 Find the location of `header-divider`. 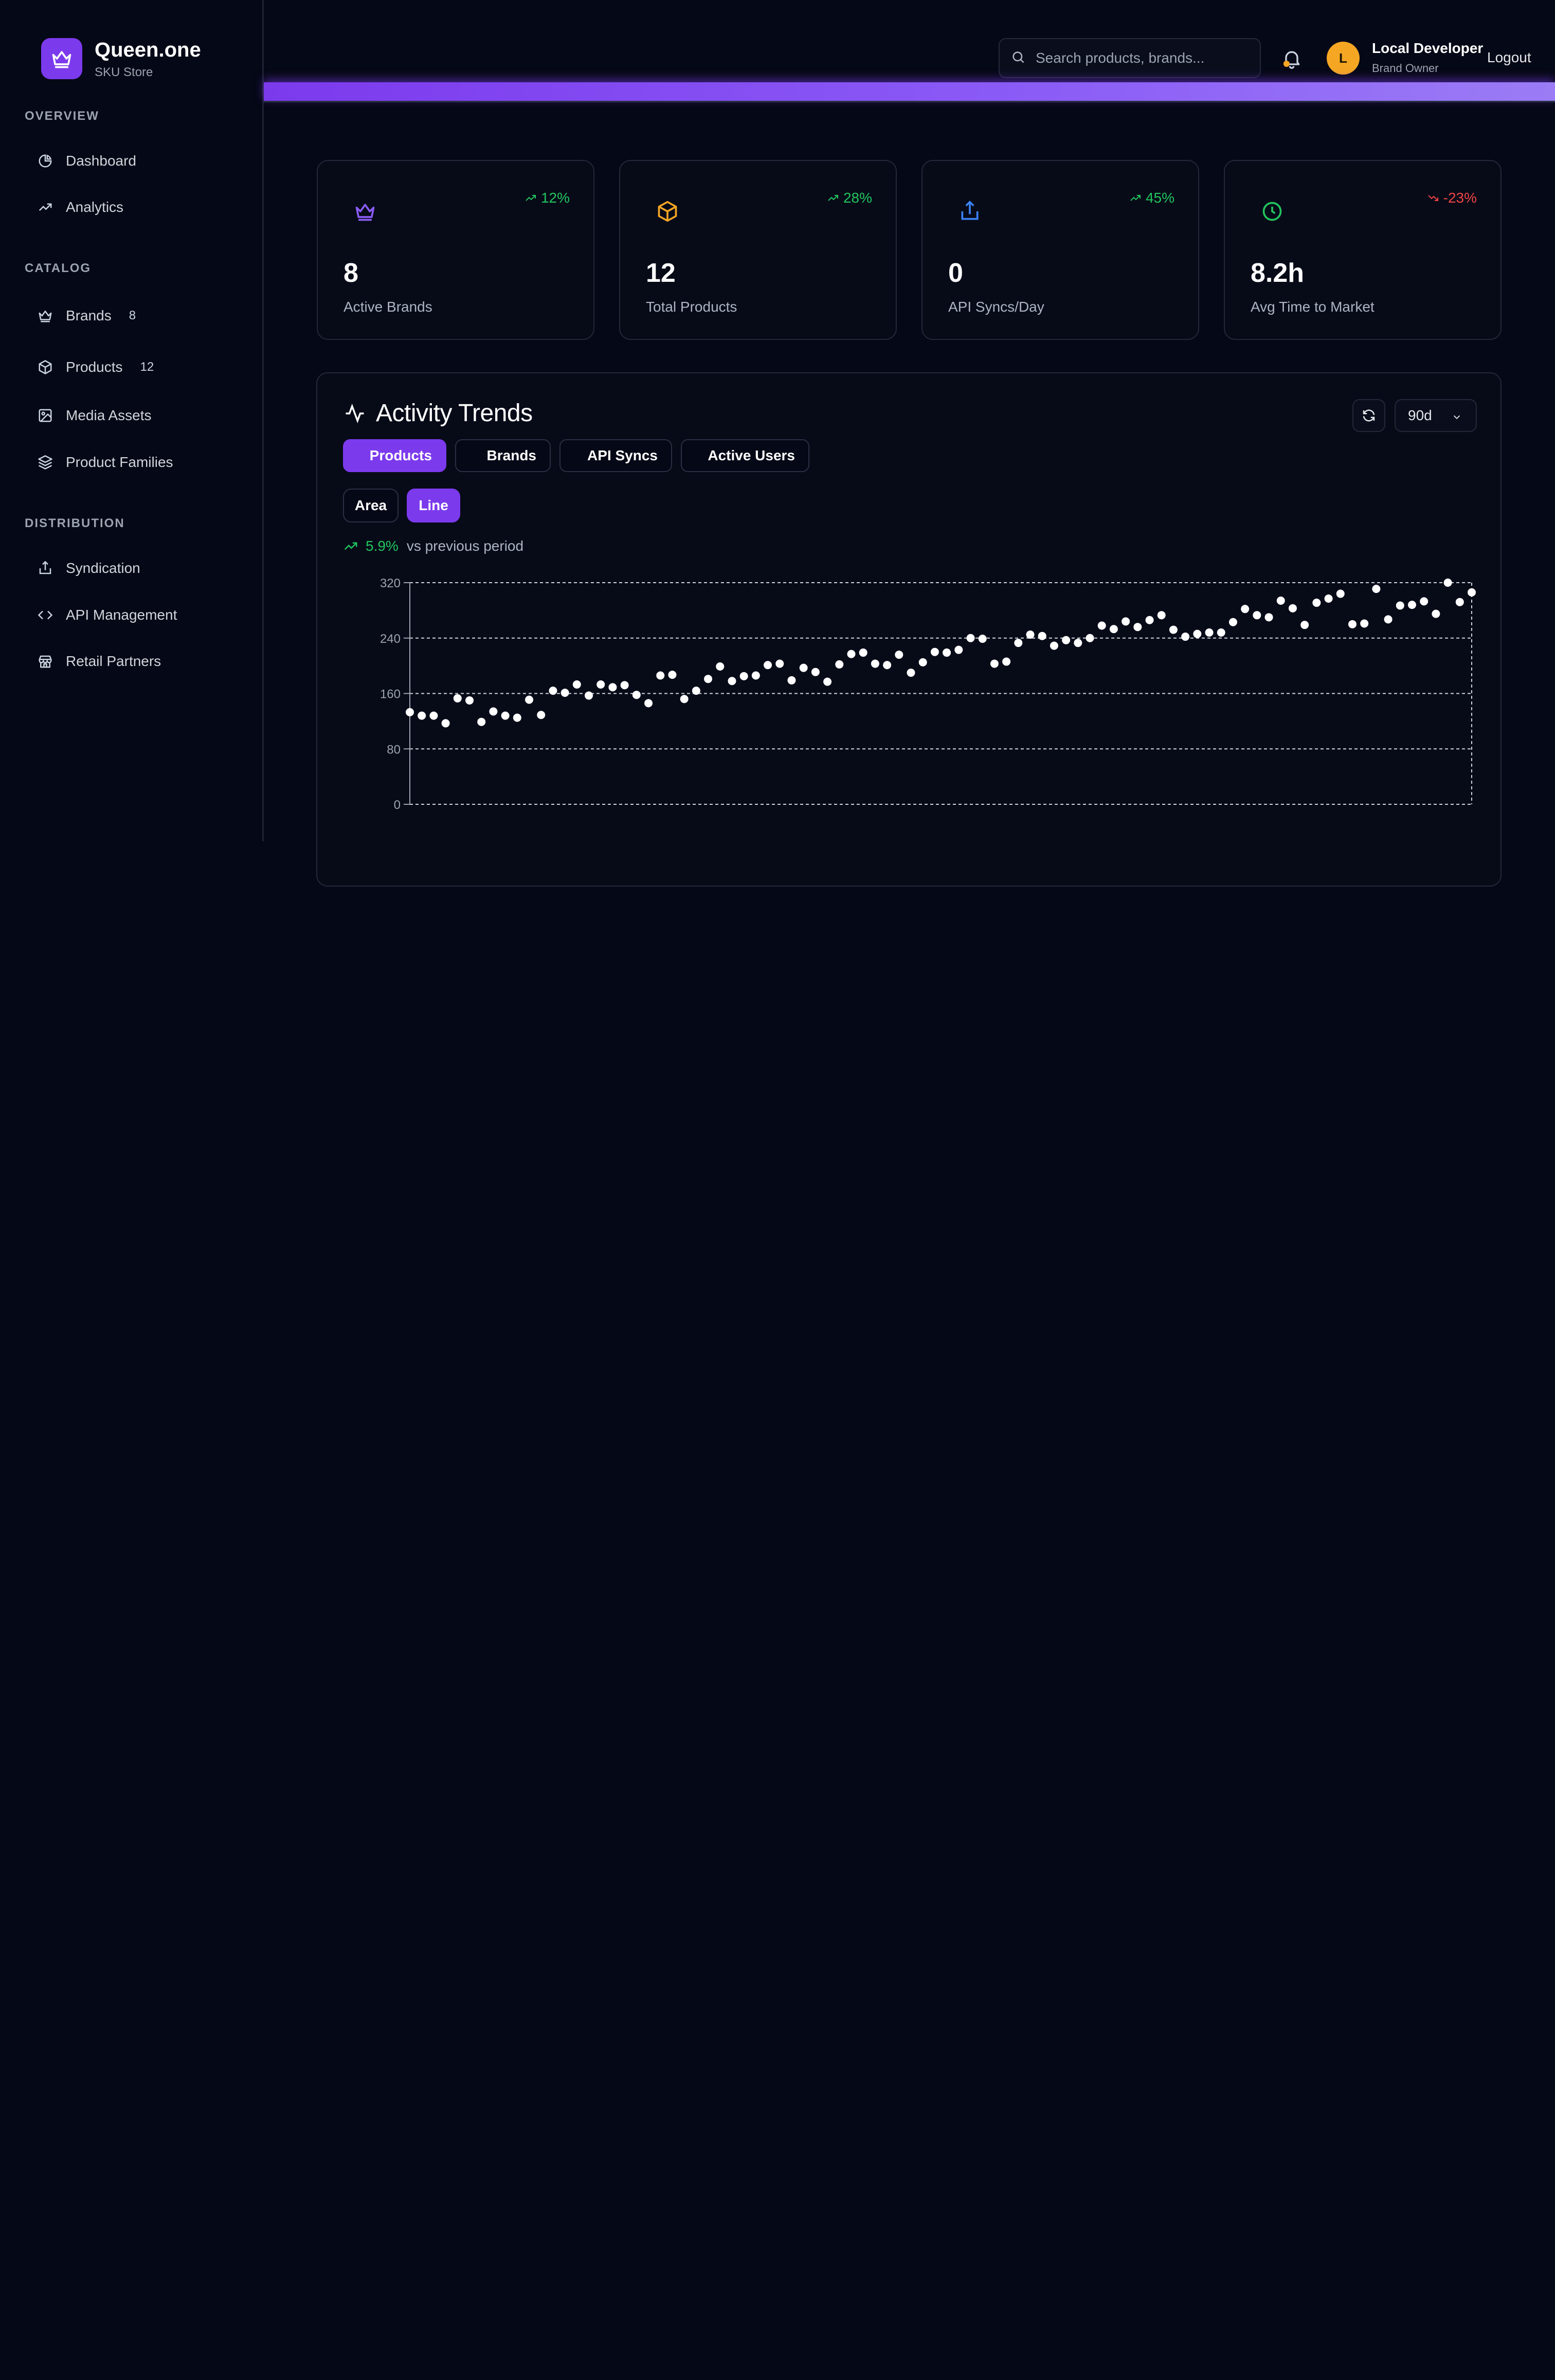

header-divider is located at coordinates (909, 101).